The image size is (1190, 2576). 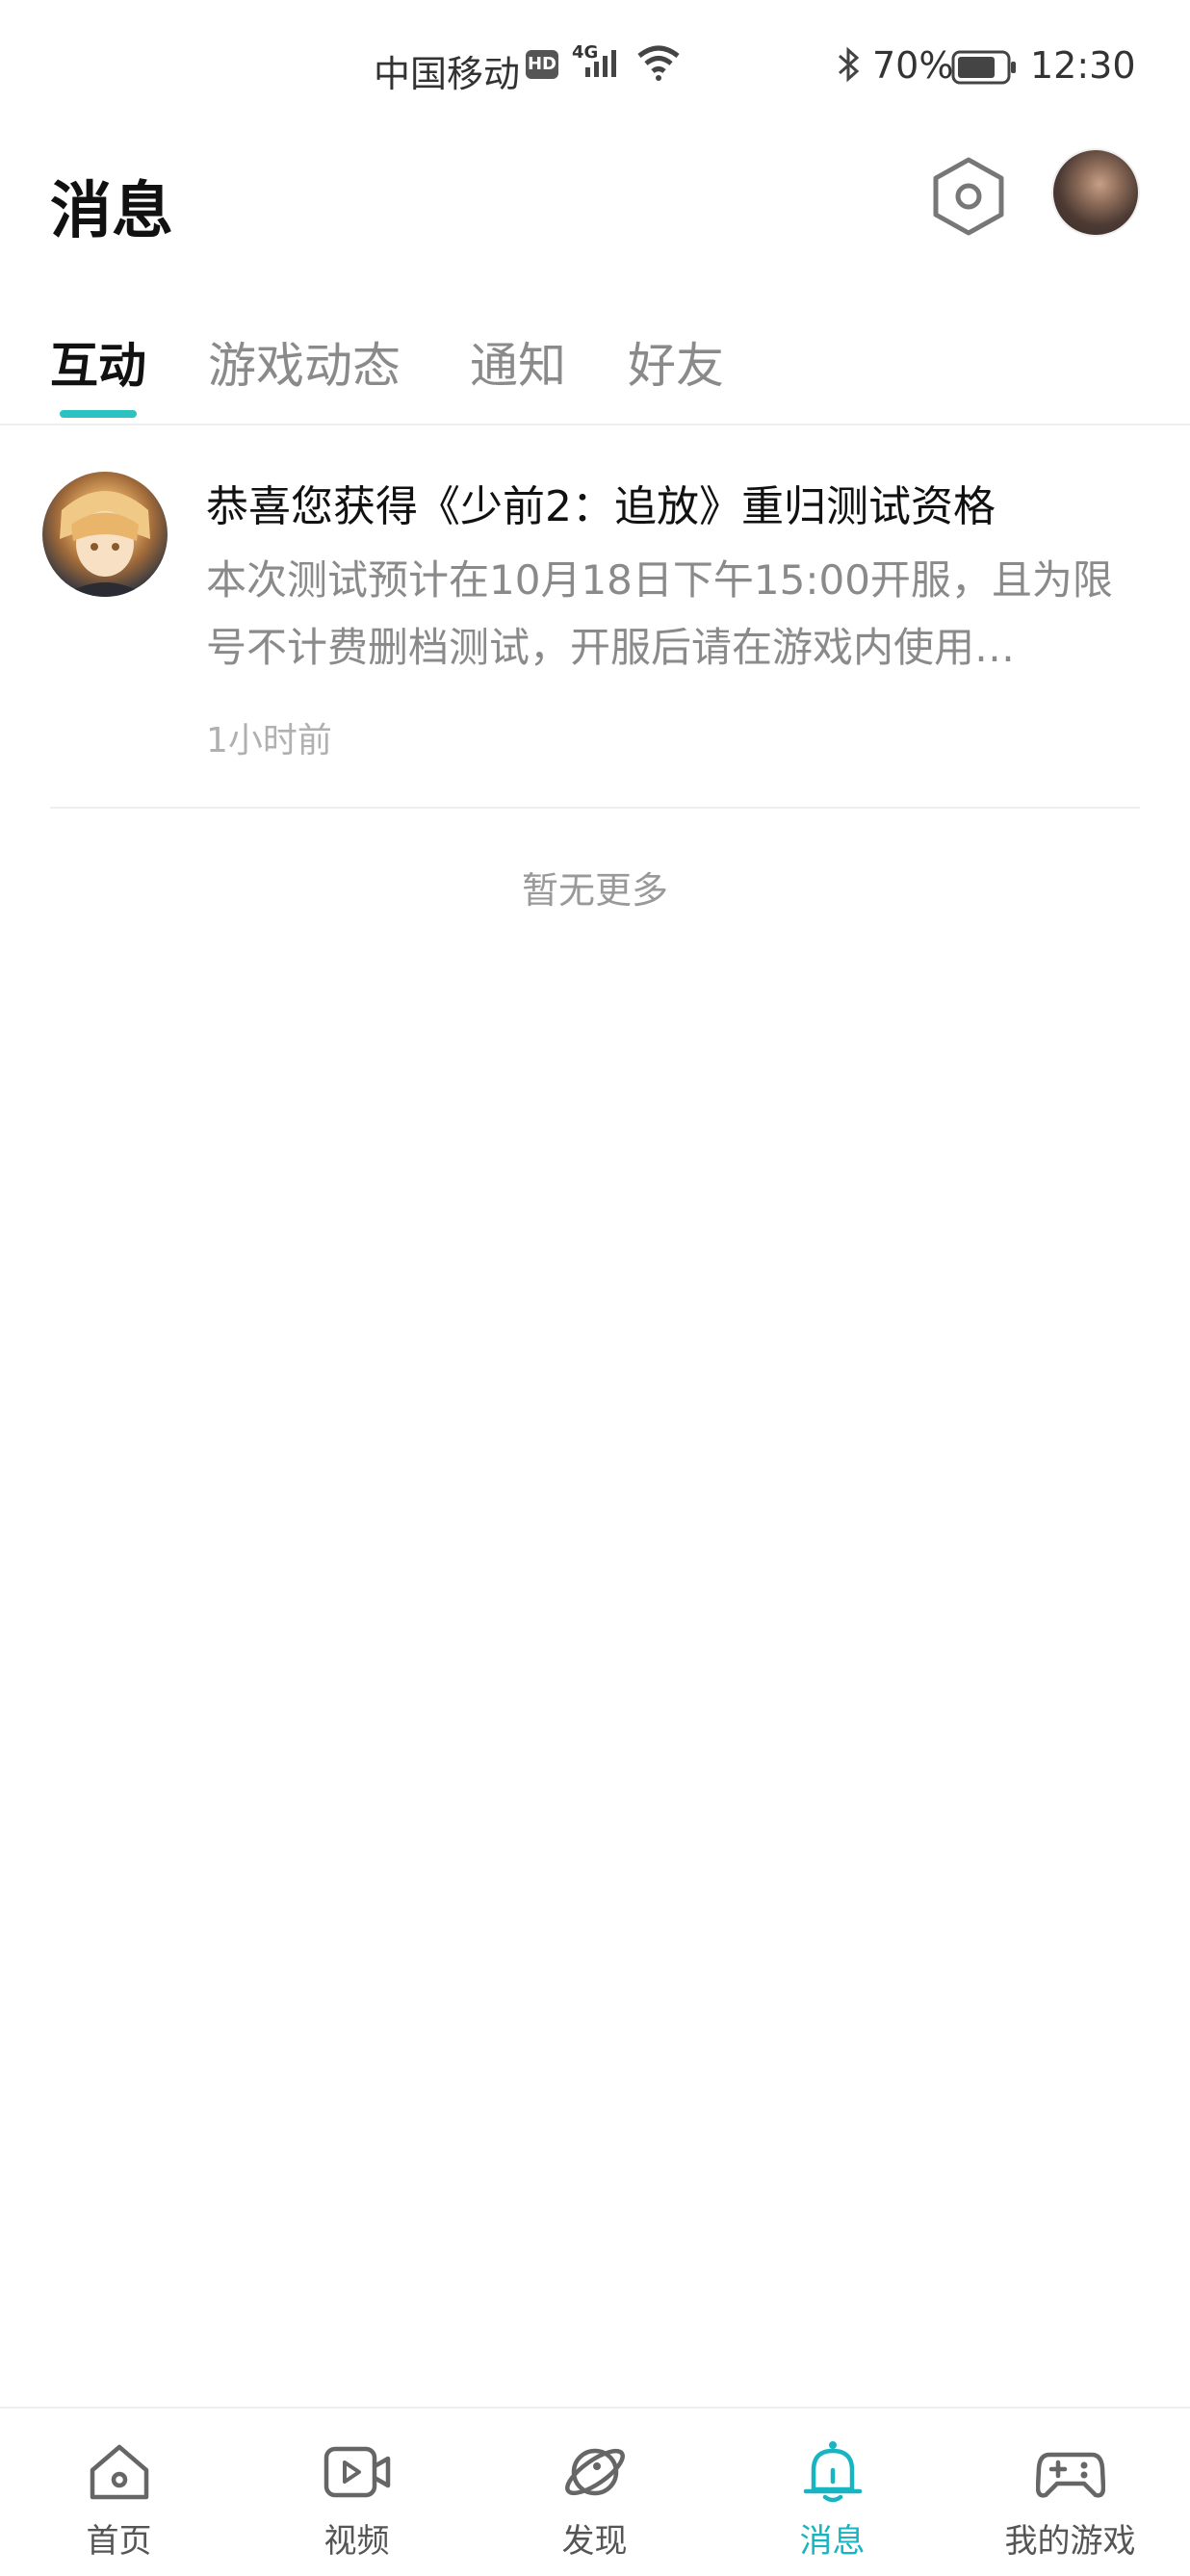 I want to click on battery-percent: 70%, so click(x=913, y=65).